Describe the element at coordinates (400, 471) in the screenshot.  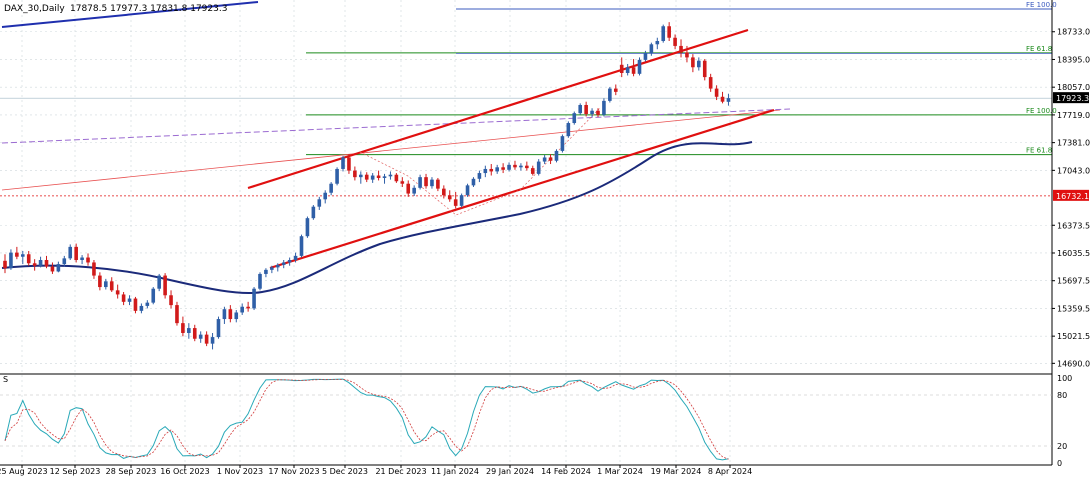
I see `time-tick-label: 21 Dec 2023` at that location.